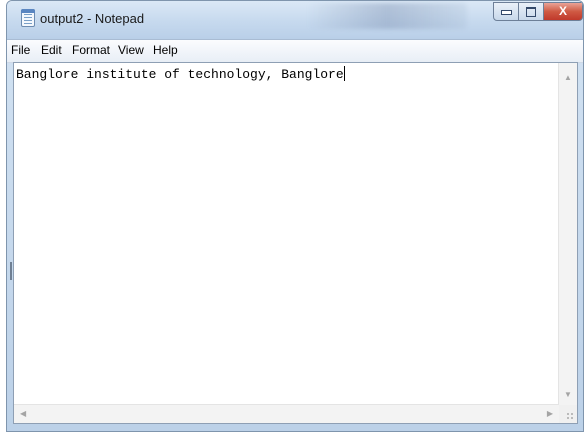 The image size is (586, 434). What do you see at coordinates (11, 271) in the screenshot?
I see `window-edge-marker` at bounding box center [11, 271].